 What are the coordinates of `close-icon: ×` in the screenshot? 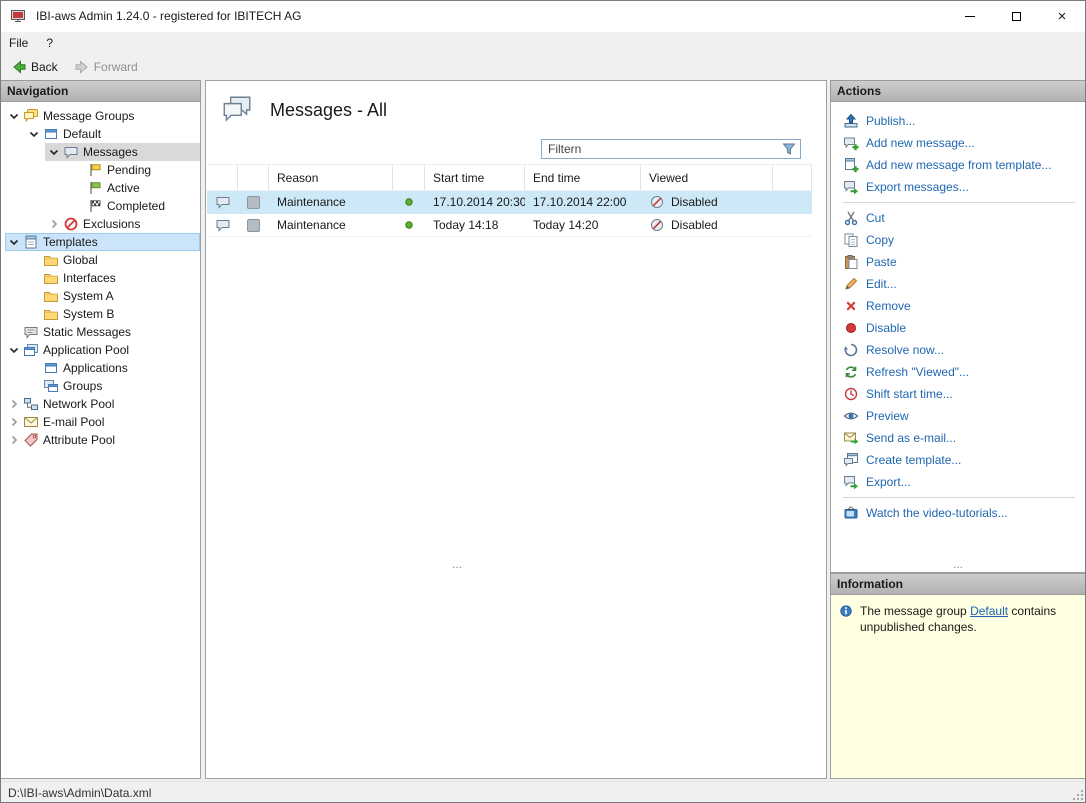 It's located at (1062, 16).